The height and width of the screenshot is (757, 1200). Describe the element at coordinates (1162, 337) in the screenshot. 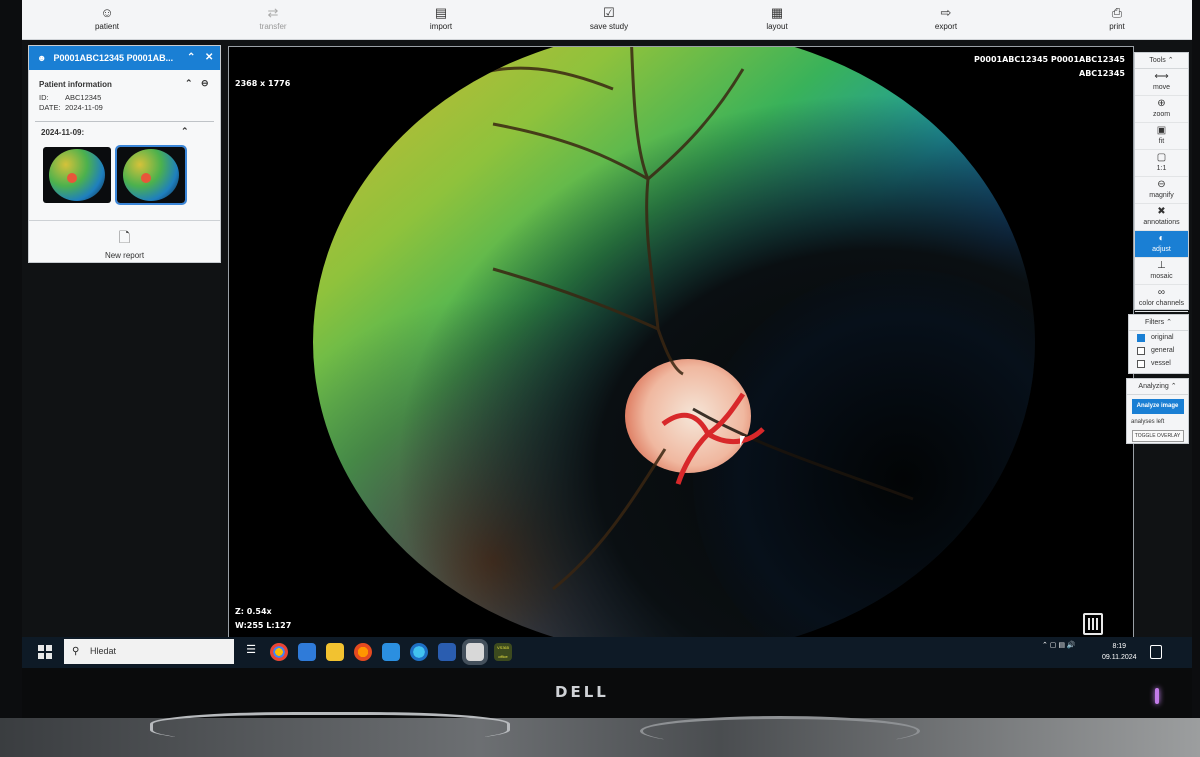

I see `filter-original-label: original` at that location.